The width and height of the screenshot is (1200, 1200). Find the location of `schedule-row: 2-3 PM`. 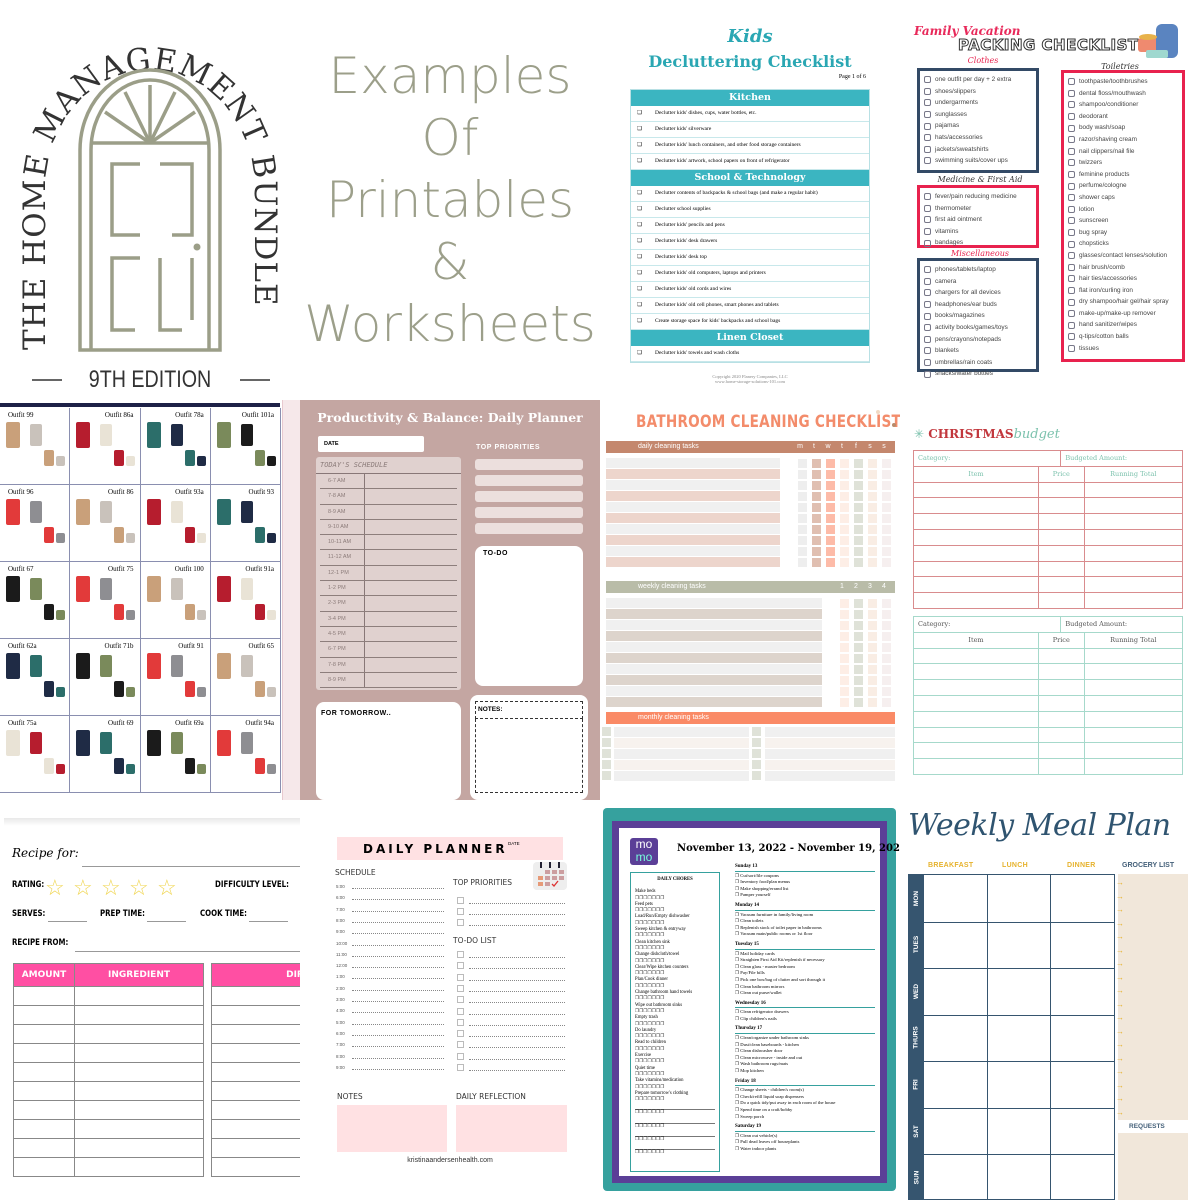

schedule-row: 2-3 PM is located at coordinates (388, 604).